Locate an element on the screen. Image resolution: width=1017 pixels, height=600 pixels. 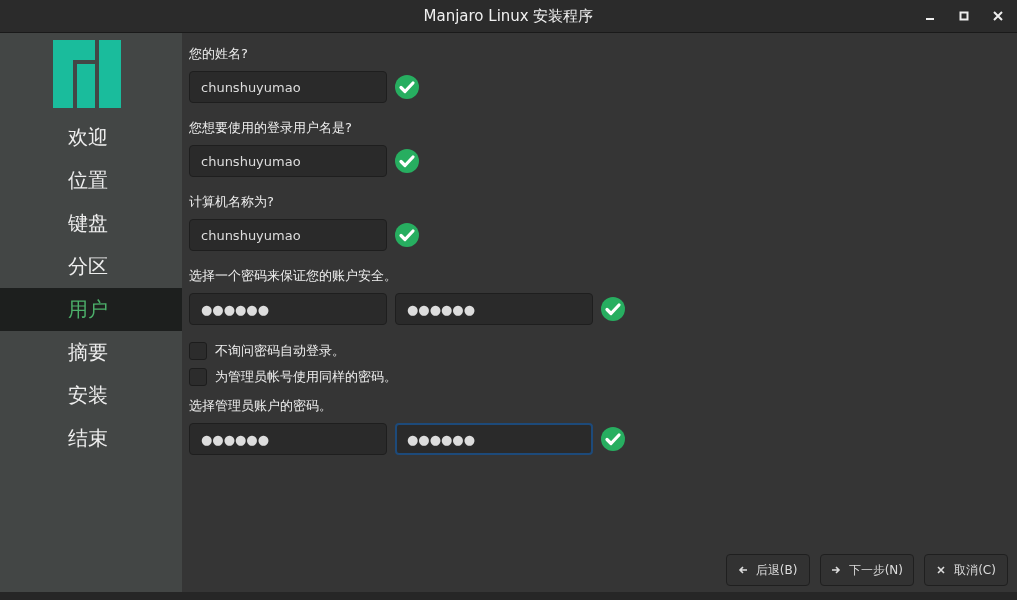
sidebar-item: 欢迎 is located at coordinates (91, 137).